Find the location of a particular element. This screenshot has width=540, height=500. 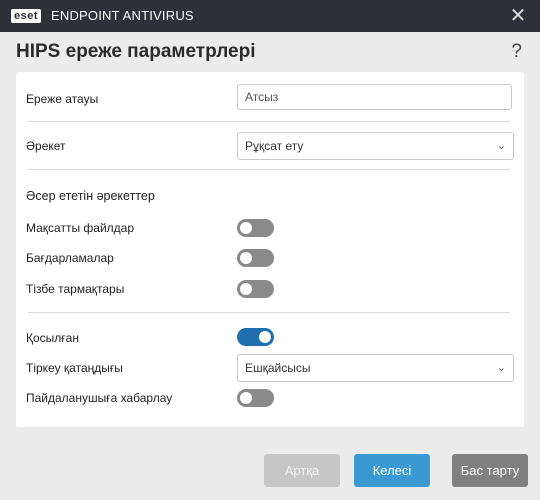

logging-severity-label: Тіркеу қатаңдығы is located at coordinates (74, 368).